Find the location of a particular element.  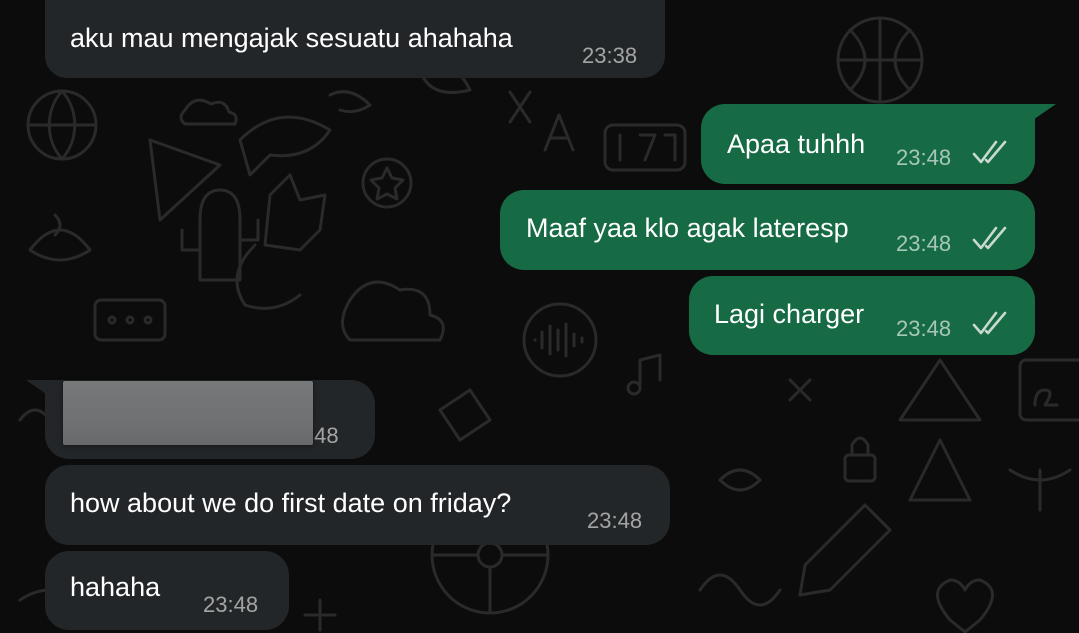

redacted-message-content is located at coordinates (188, 413).